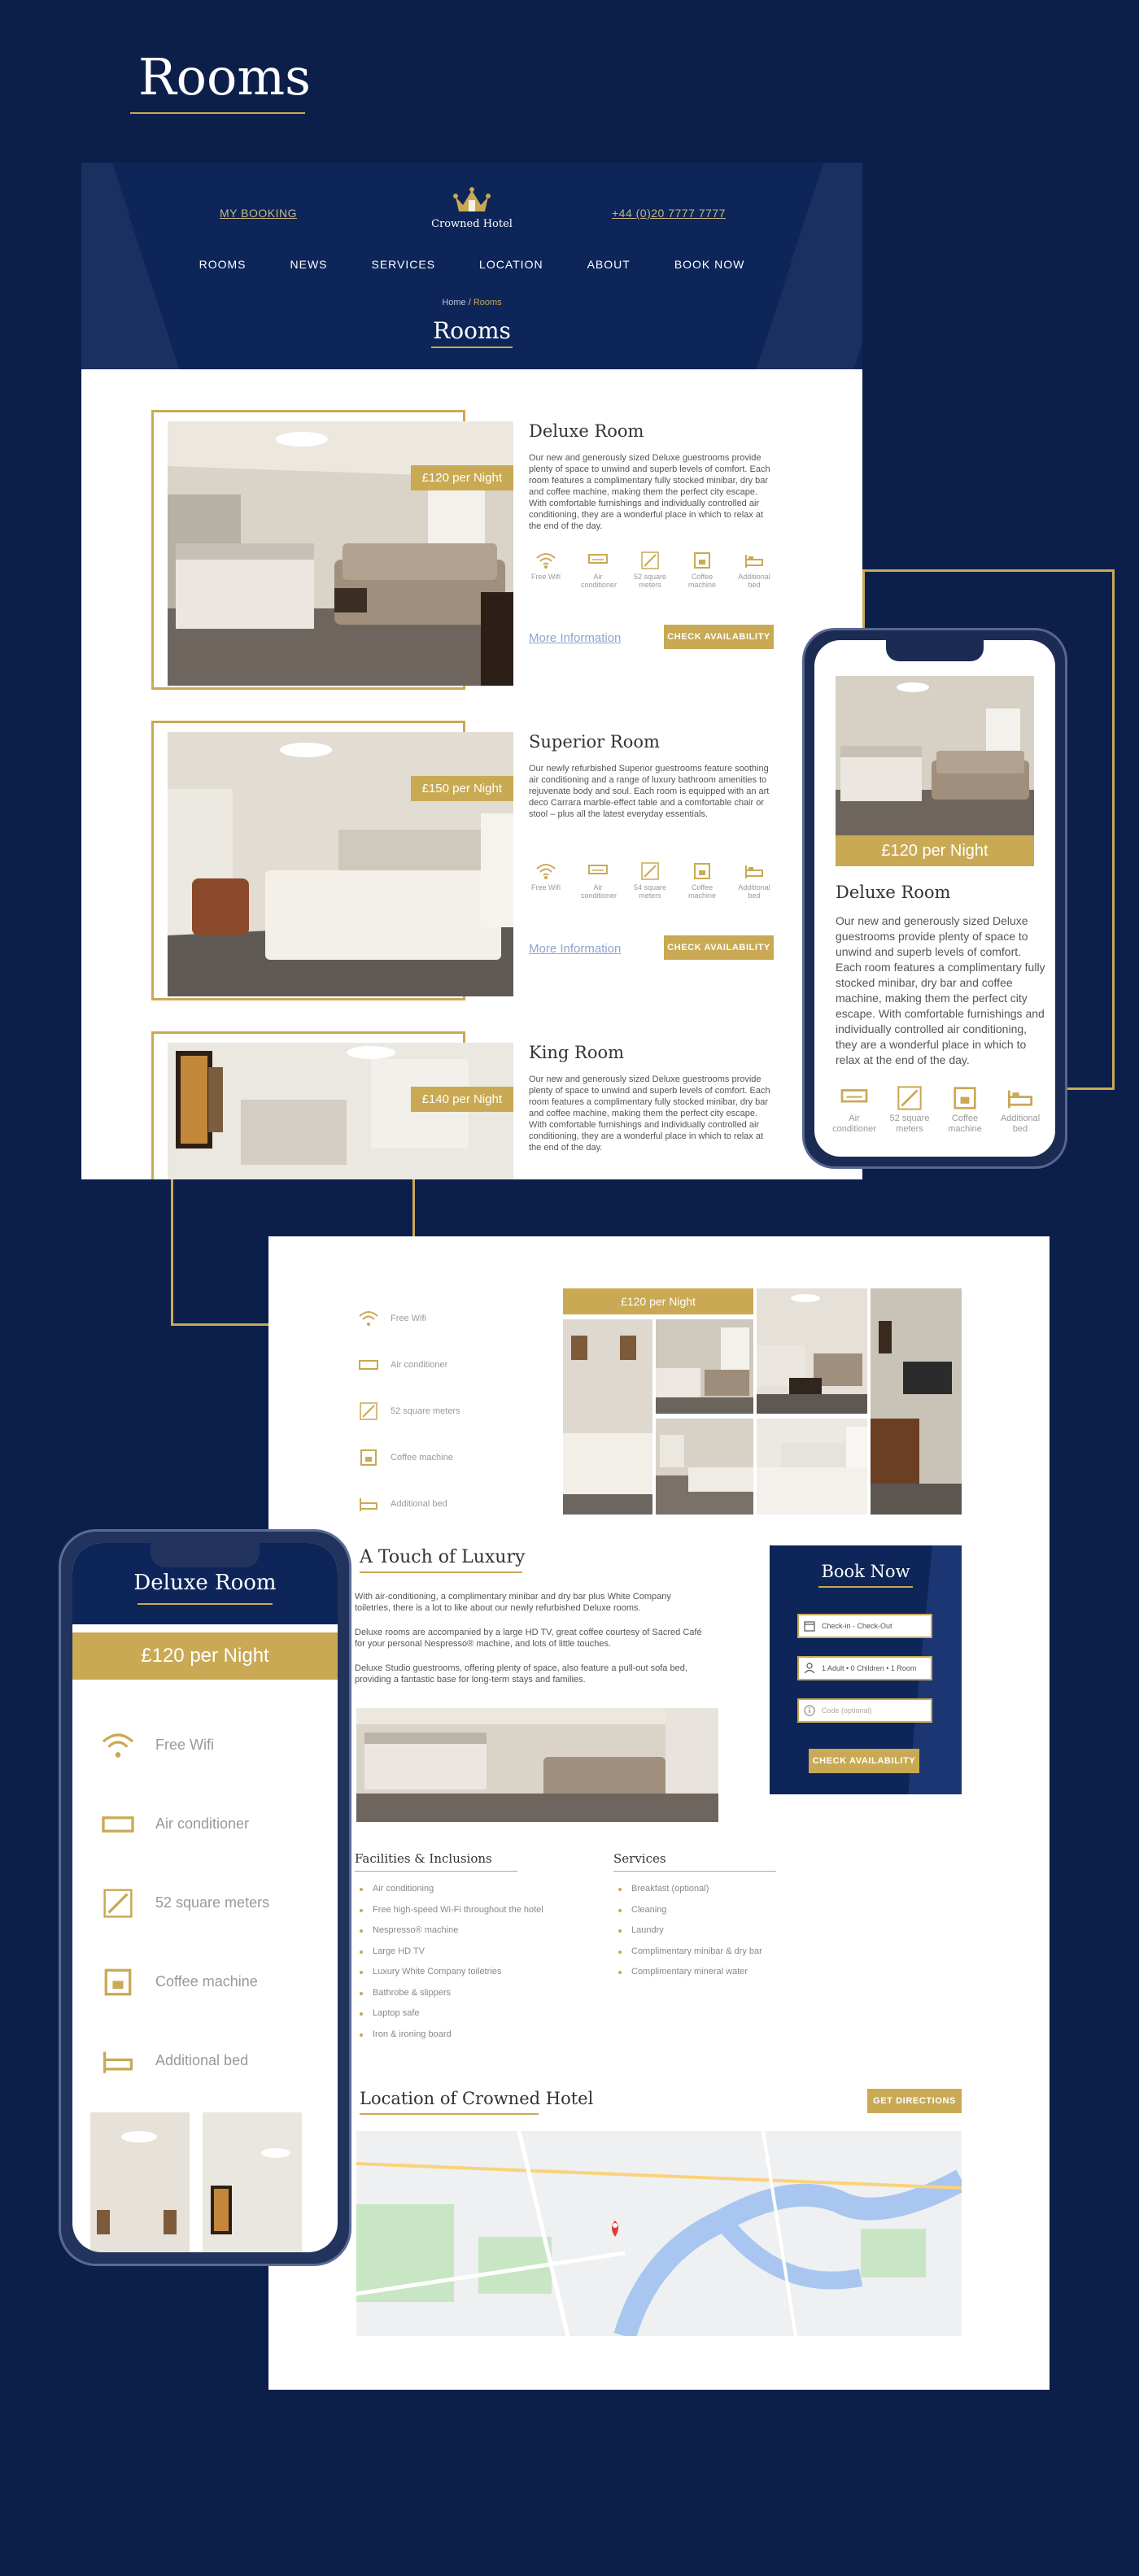  I want to click on breadcrumb-home: Home, so click(454, 302).